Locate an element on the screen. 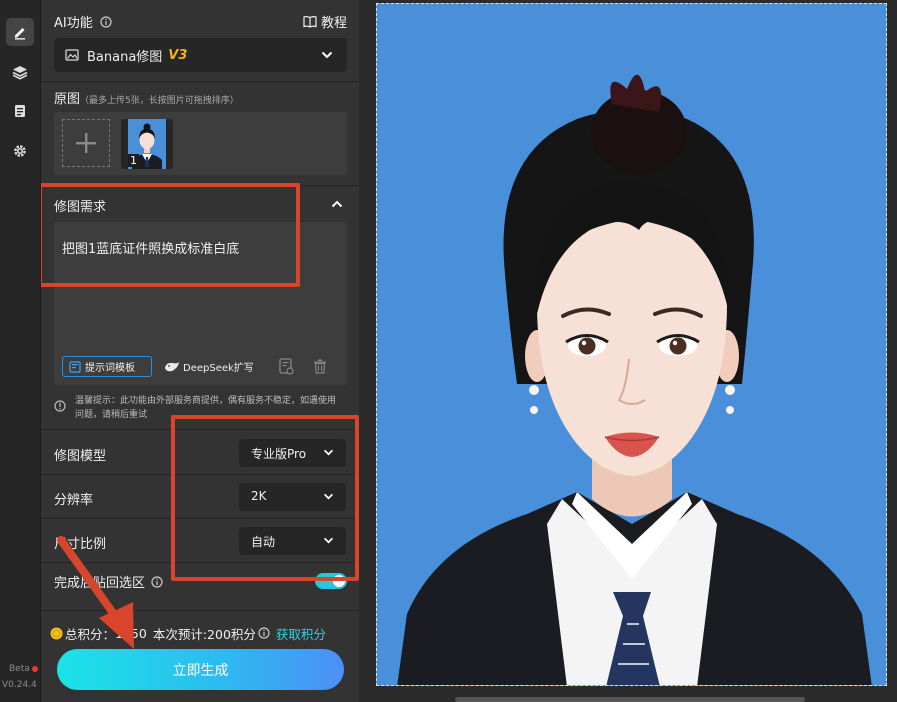 The image size is (897, 702). toggle-knob is located at coordinates (339, 581).